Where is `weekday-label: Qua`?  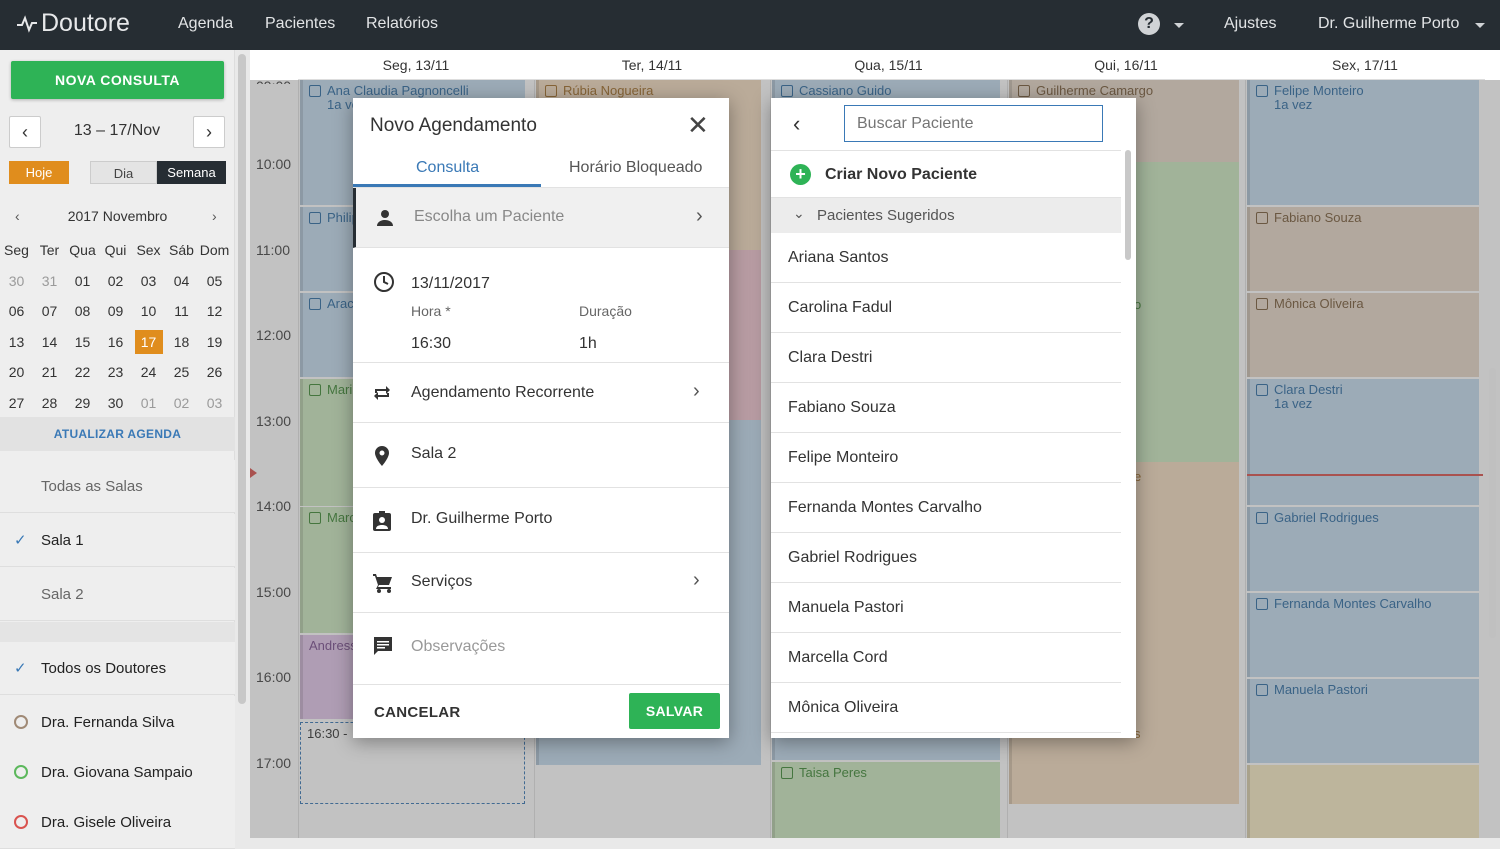
weekday-label: Qua is located at coordinates (82, 250).